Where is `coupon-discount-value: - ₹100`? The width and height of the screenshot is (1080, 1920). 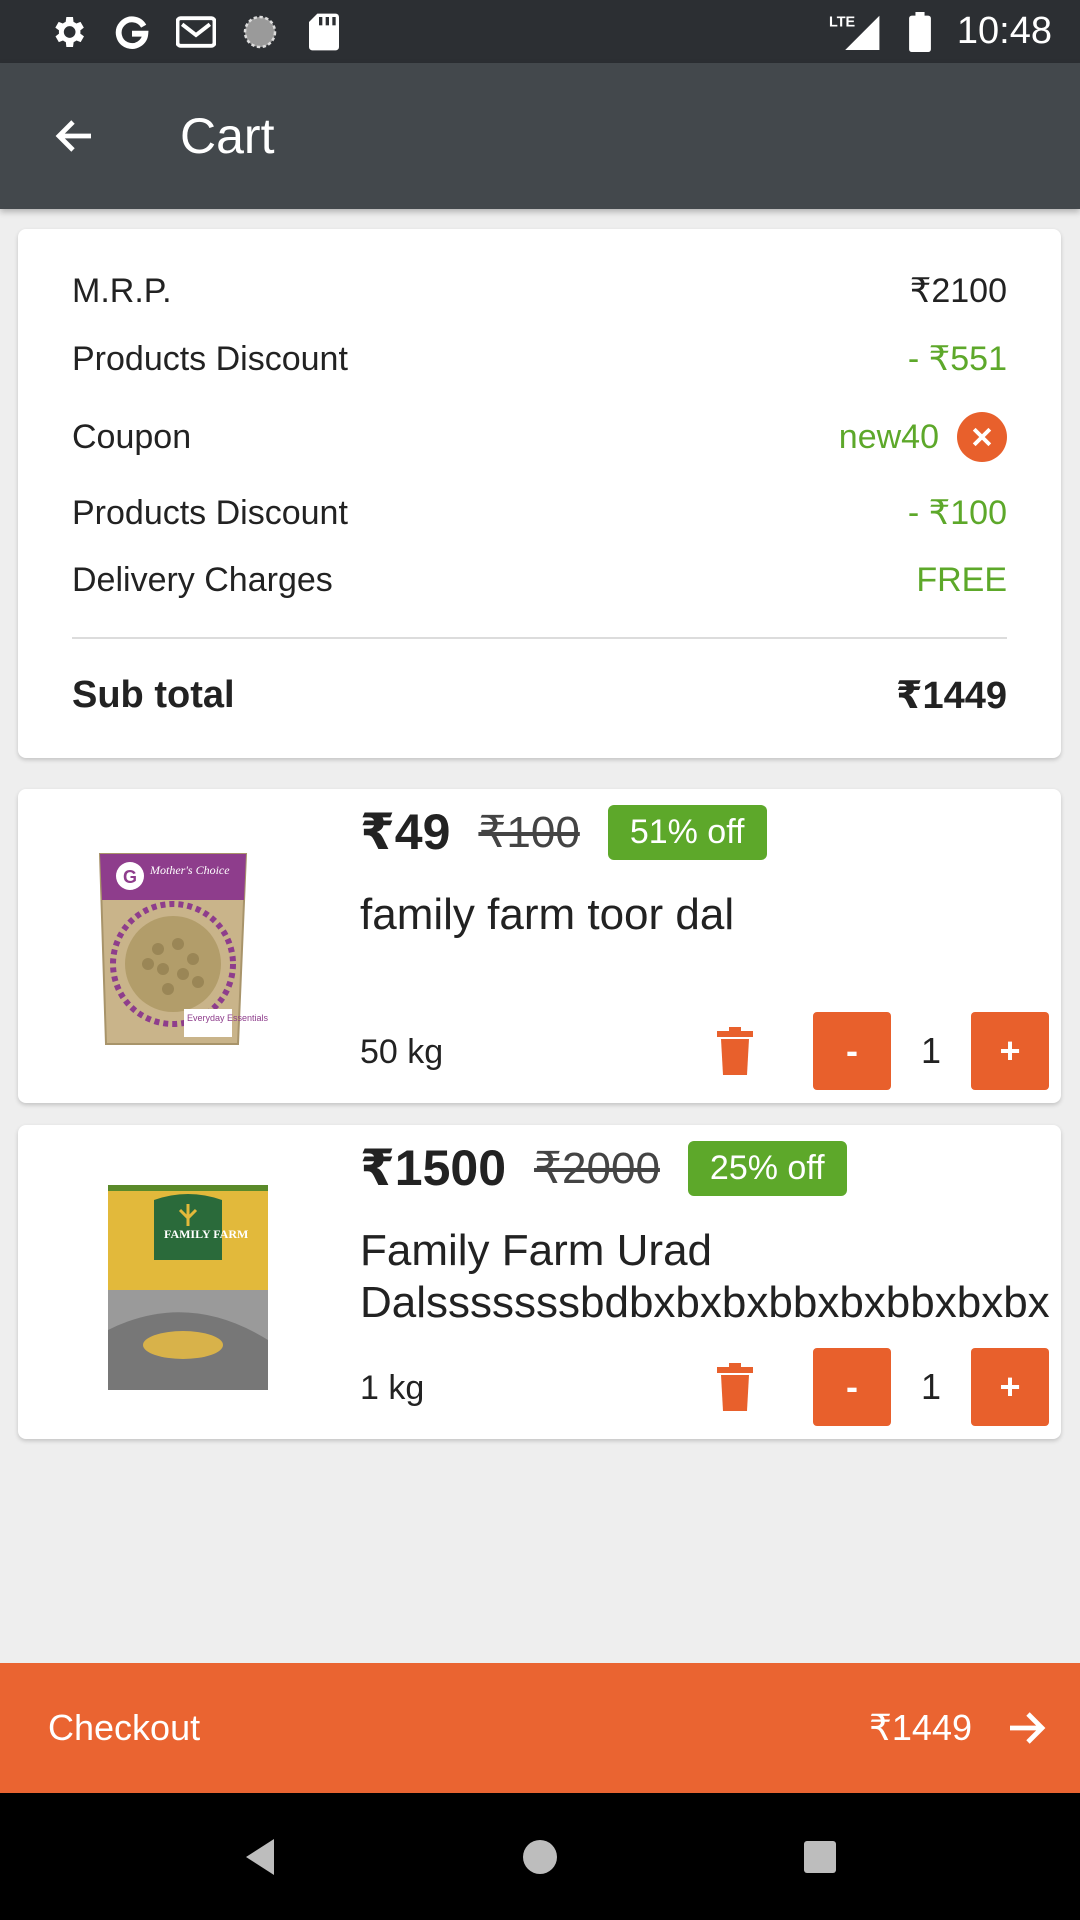 coupon-discount-value: - ₹100 is located at coordinates (957, 513).